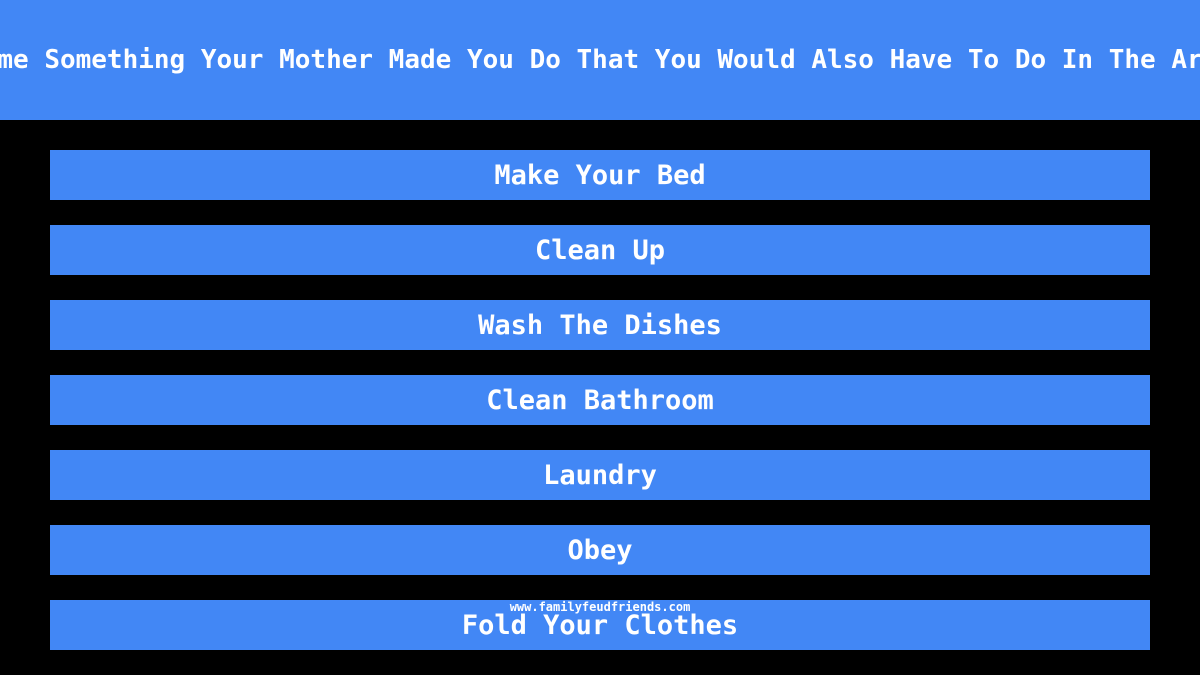 The width and height of the screenshot is (1200, 675). What do you see at coordinates (600, 625) in the screenshot?
I see `answer-label: Fold Your Clothes` at bounding box center [600, 625].